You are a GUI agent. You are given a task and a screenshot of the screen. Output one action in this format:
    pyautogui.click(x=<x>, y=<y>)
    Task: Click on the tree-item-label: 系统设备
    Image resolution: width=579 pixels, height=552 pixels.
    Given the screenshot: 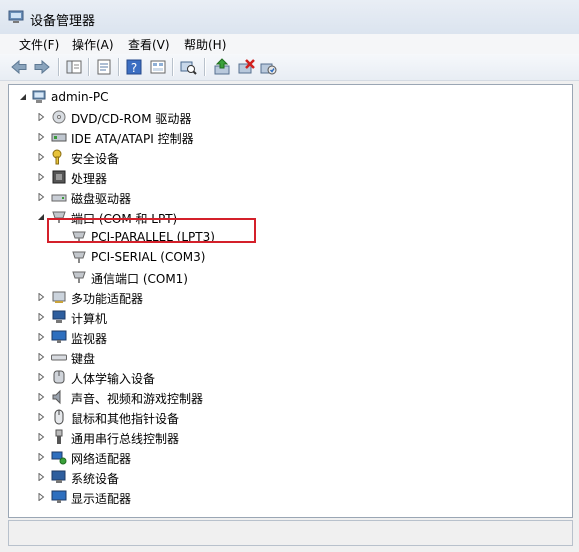 What is the action you would take?
    pyautogui.click(x=95, y=479)
    